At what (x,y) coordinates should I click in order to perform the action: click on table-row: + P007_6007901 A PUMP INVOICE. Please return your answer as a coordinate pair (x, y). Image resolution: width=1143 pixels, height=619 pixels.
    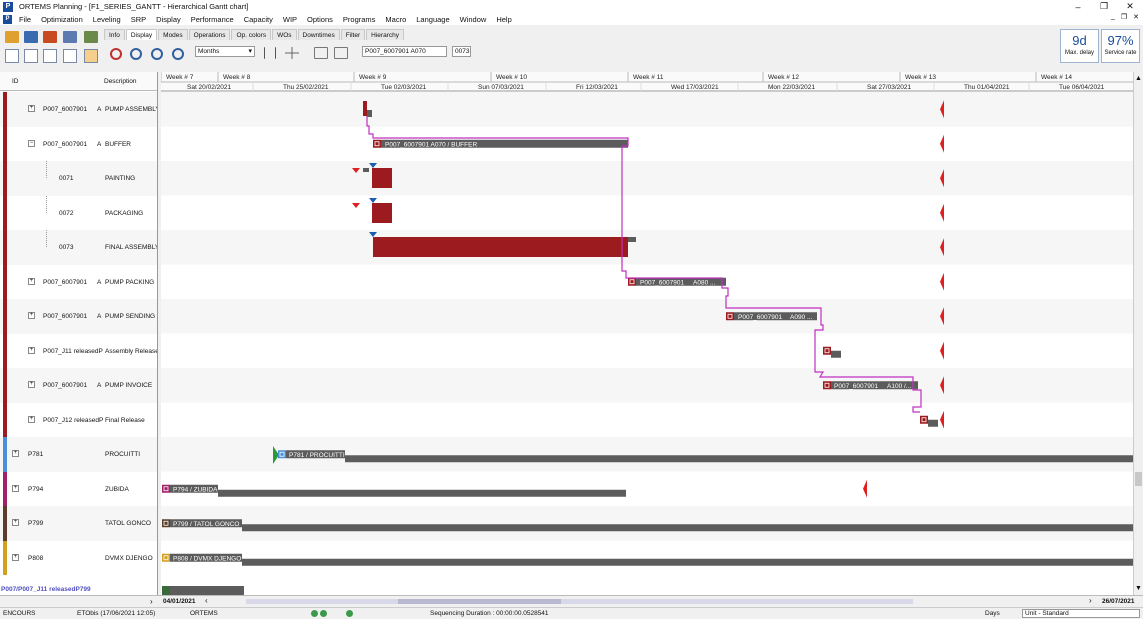
    Looking at the image, I should click on (78, 385).